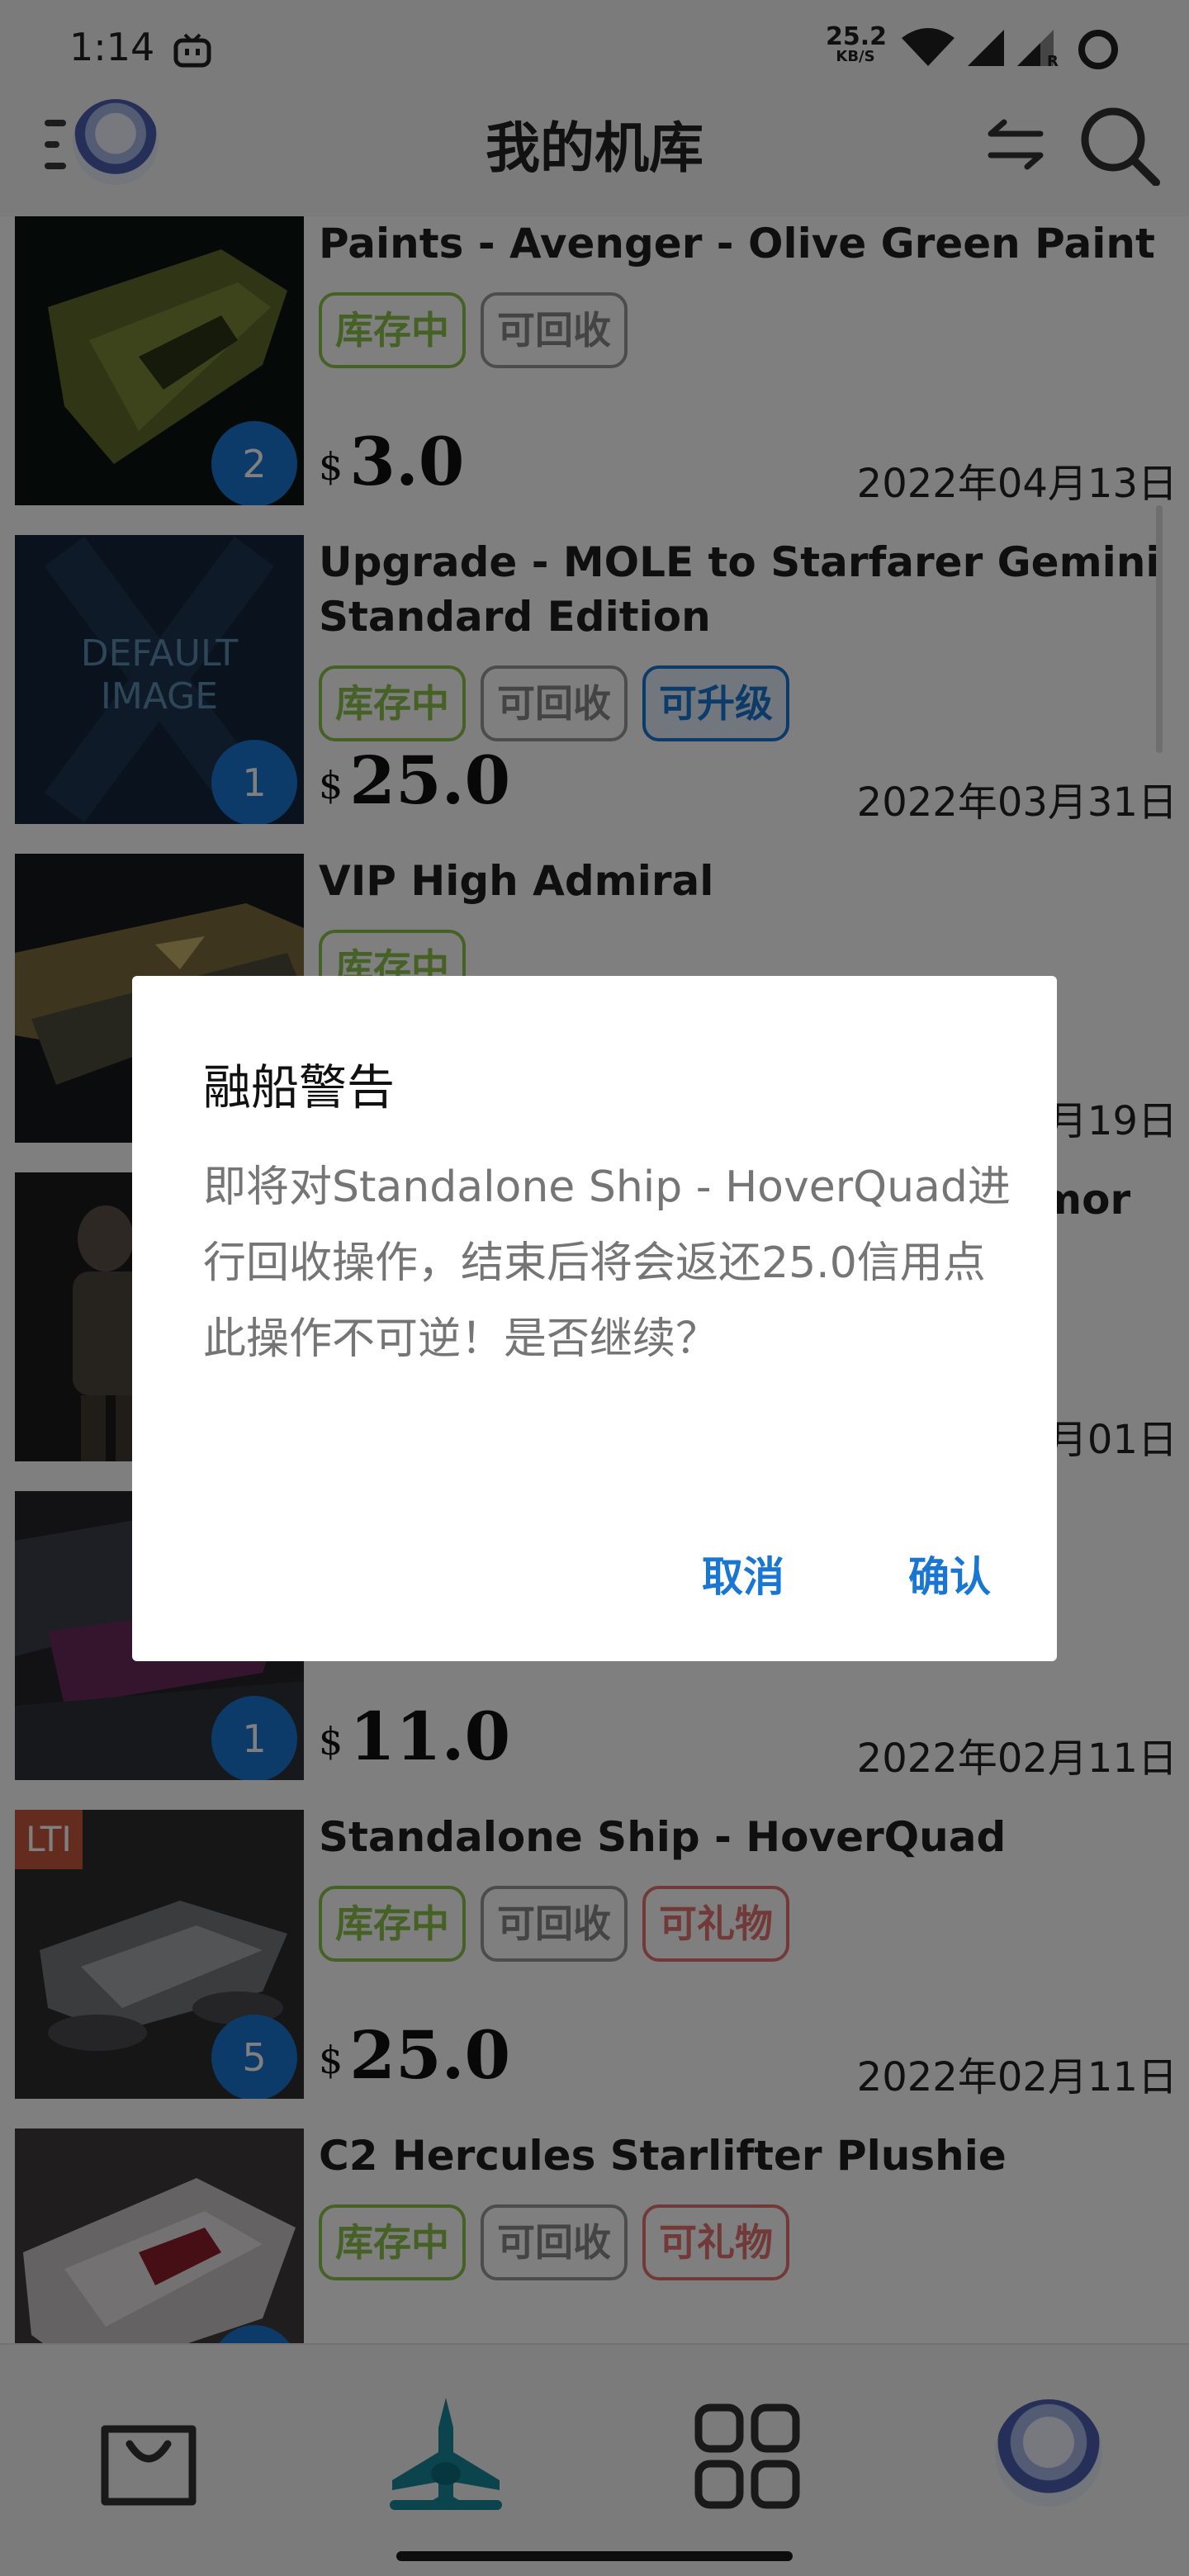  What do you see at coordinates (299, 1087) in the screenshot?
I see `dialog-title: 融船警告` at bounding box center [299, 1087].